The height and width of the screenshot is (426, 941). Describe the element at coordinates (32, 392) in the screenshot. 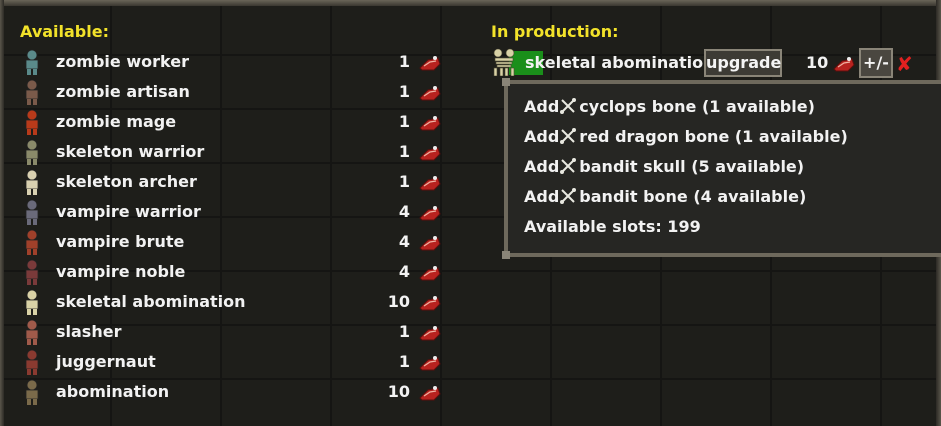

I see `abomination-icon` at that location.